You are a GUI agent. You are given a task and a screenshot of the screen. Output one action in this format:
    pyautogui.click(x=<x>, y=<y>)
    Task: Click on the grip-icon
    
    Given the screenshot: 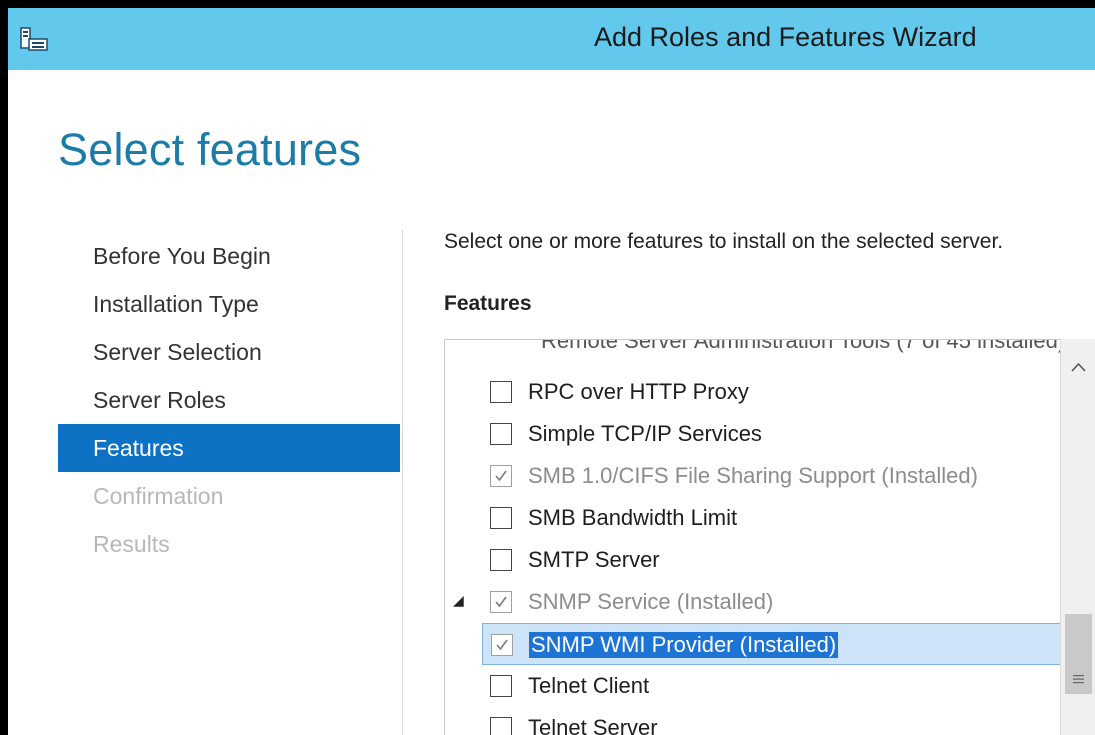 What is the action you would take?
    pyautogui.click(x=1078, y=679)
    